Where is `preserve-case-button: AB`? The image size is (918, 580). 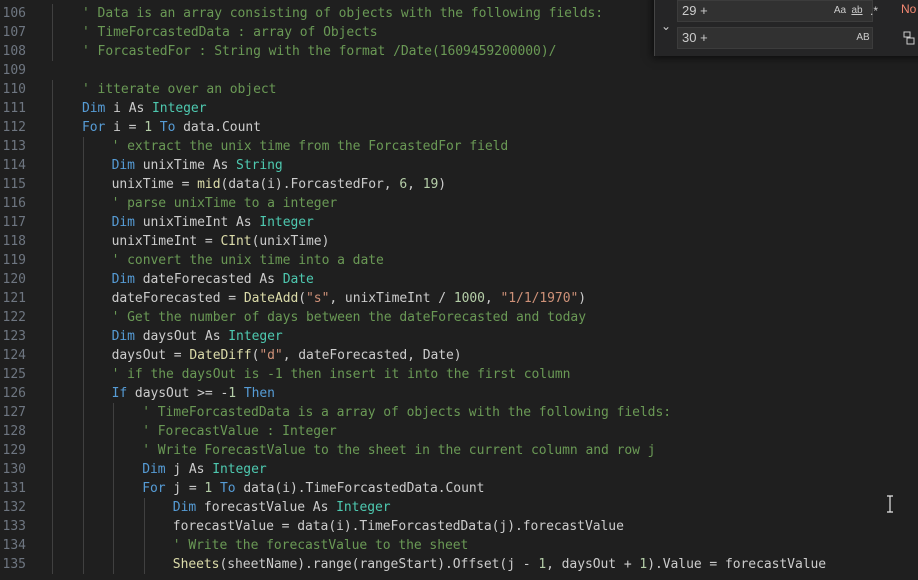 preserve-case-button: AB is located at coordinates (863, 38).